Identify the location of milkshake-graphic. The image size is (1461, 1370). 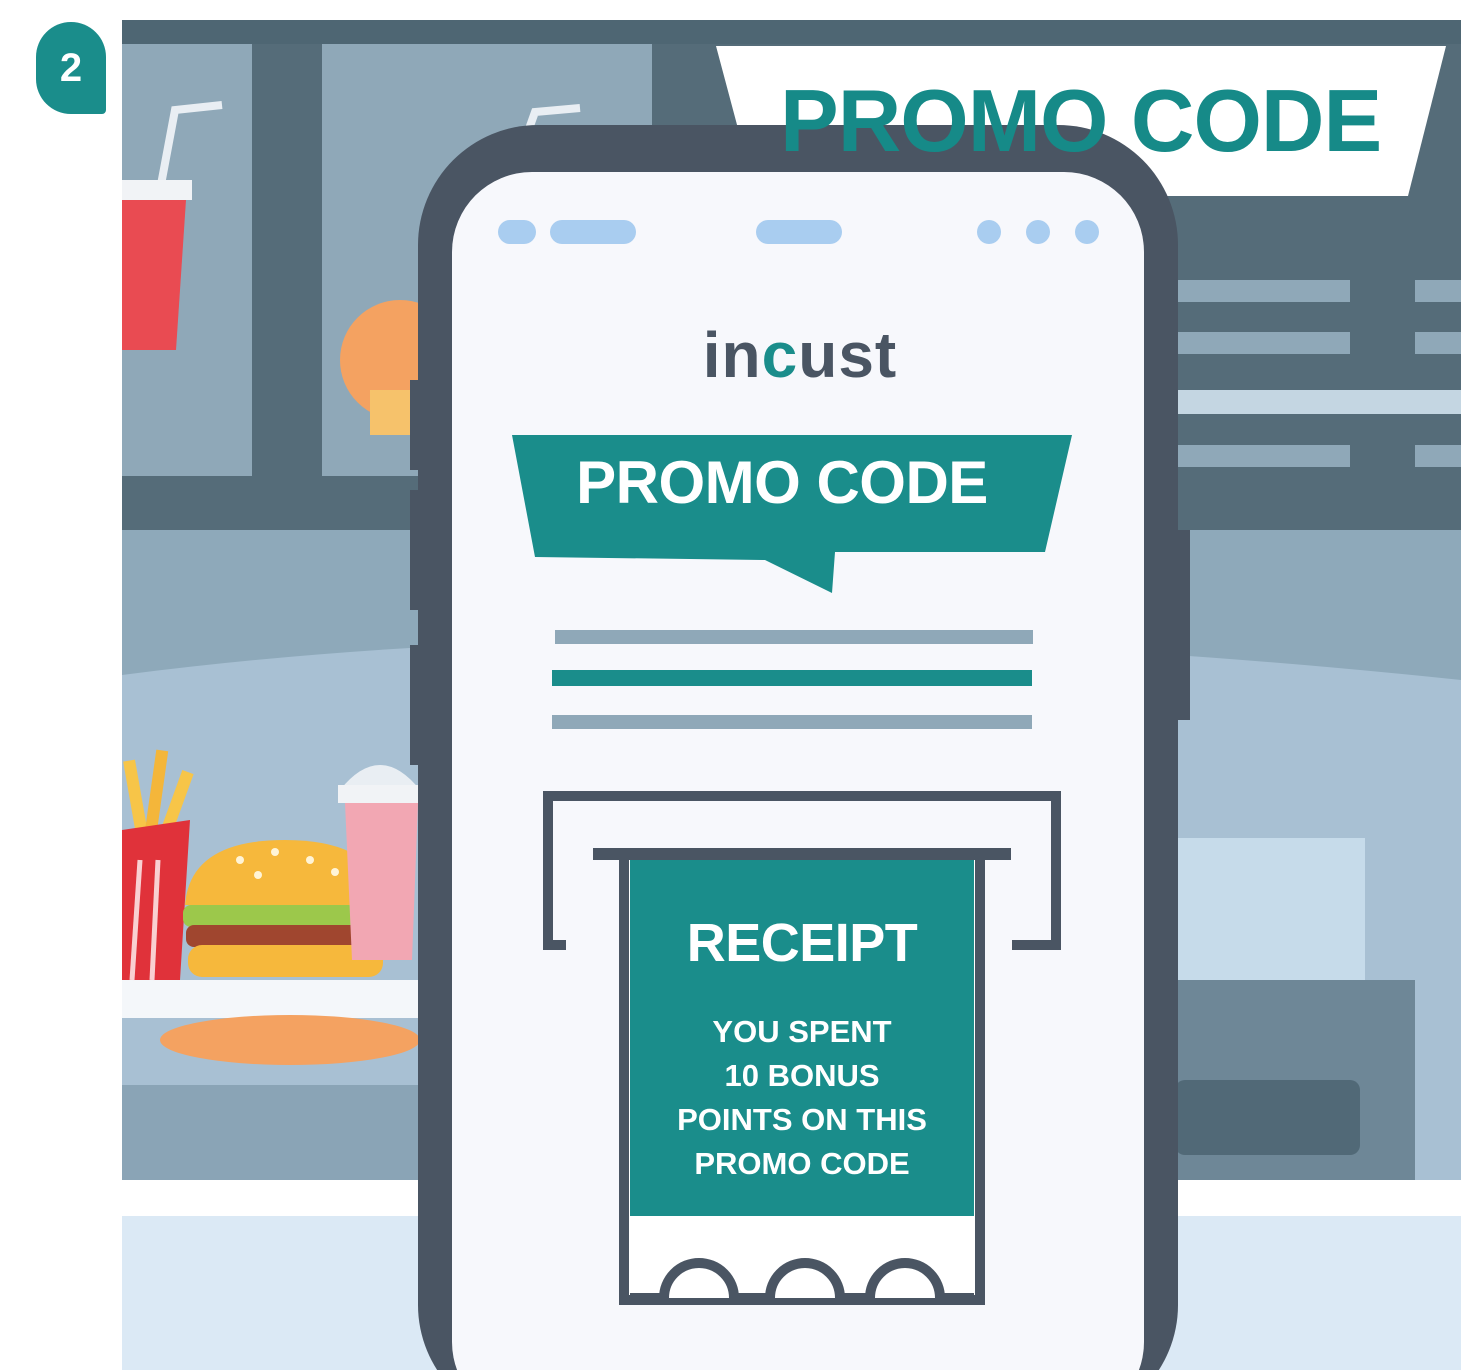
(380, 862).